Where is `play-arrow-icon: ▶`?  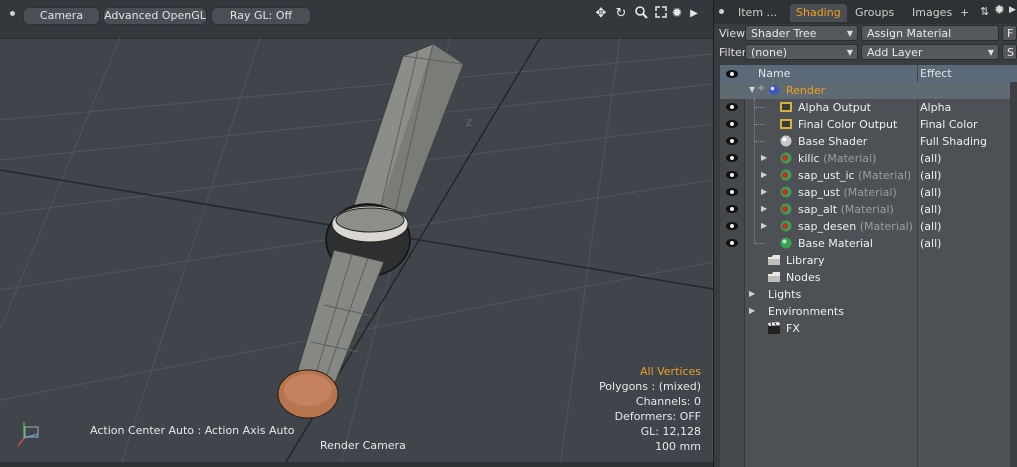 play-arrow-icon: ▶ is located at coordinates (694, 14).